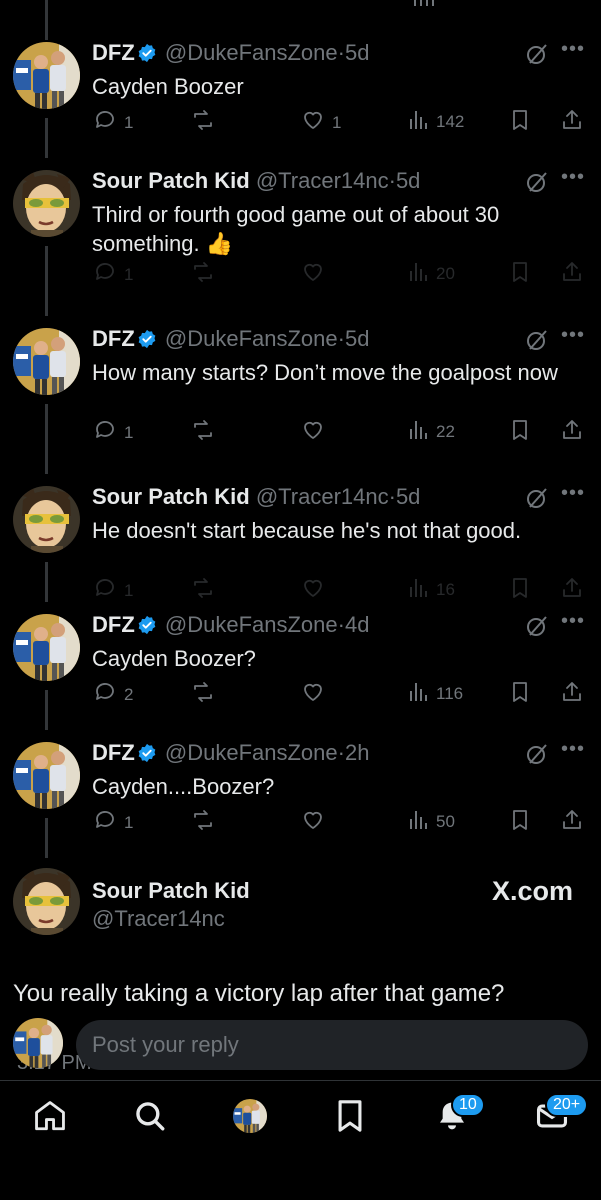 This screenshot has width=601, height=1200. Describe the element at coordinates (431, 273) in the screenshot. I see `views-button: 20` at that location.